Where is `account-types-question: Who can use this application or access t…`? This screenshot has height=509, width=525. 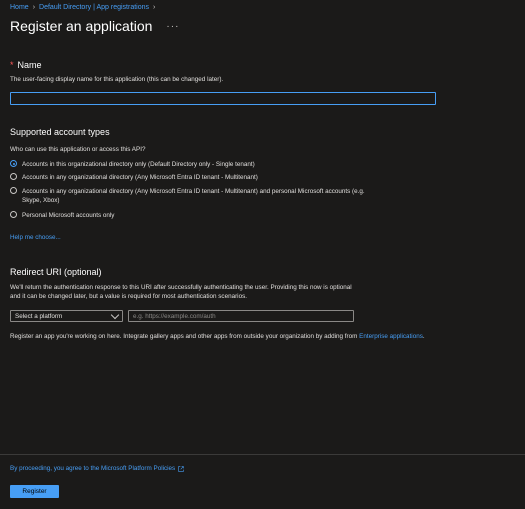 account-types-question: Who can use this application or access t… is located at coordinates (78, 149).